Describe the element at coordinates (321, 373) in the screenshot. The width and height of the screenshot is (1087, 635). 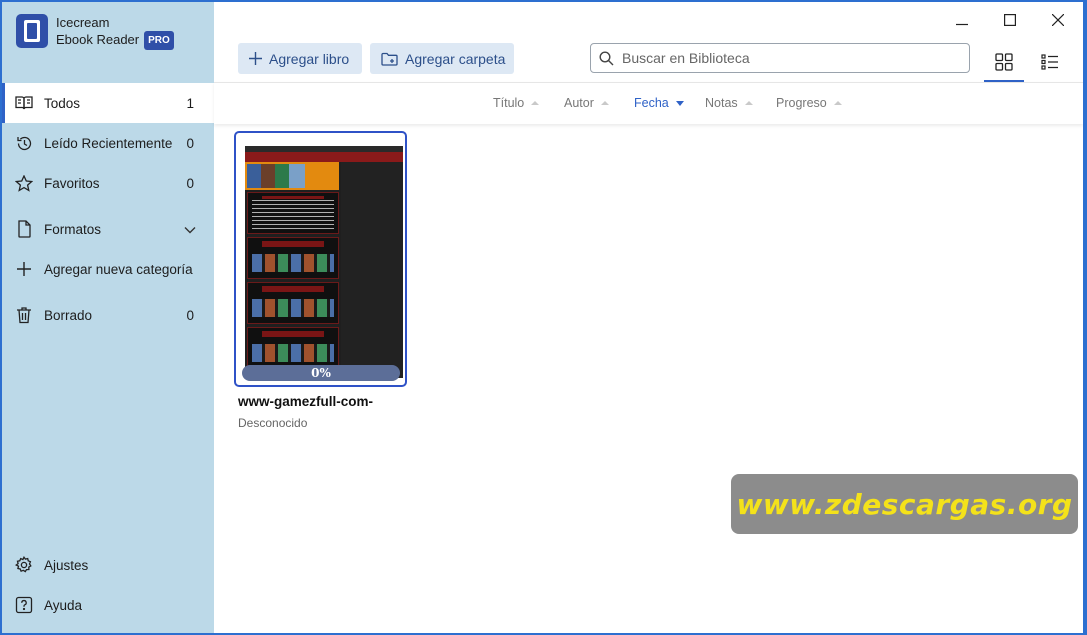
I see `book-progress-badge: 0%` at that location.